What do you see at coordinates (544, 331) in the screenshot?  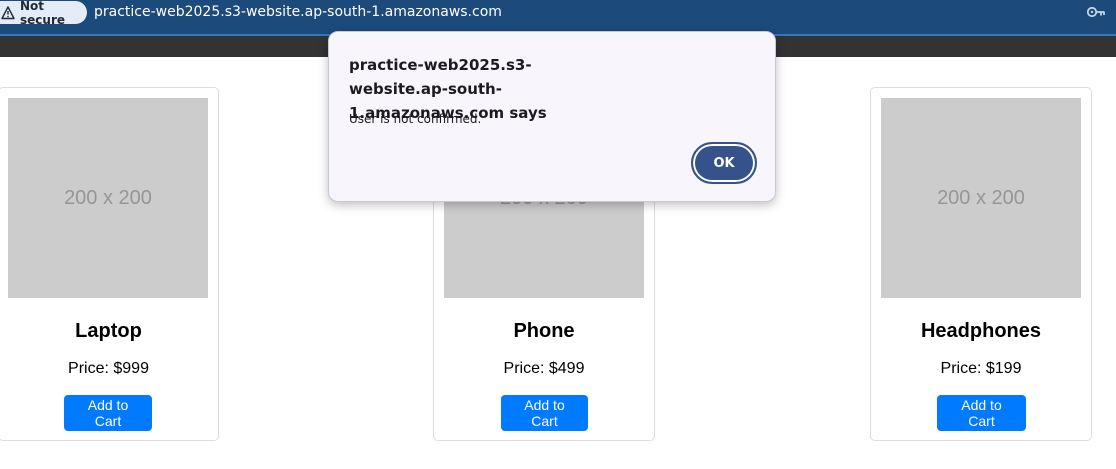 I see `product-name: Phone` at bounding box center [544, 331].